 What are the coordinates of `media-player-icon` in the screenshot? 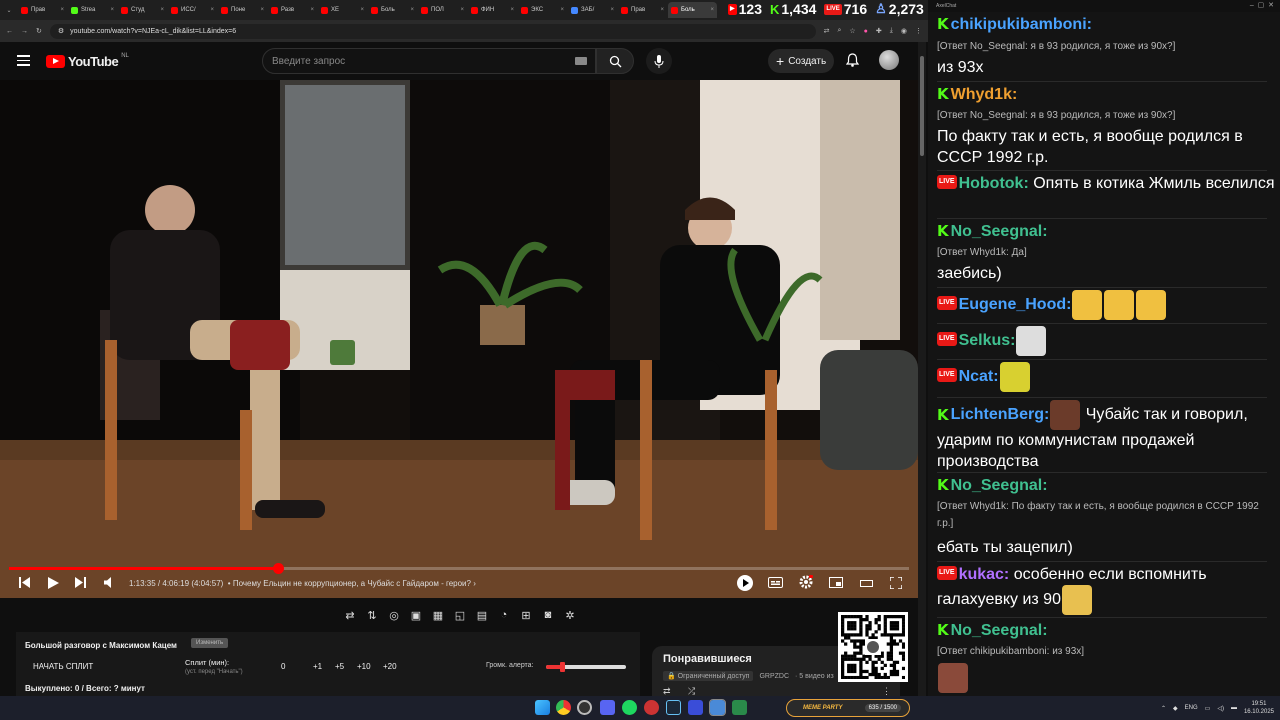 It's located at (695, 707).